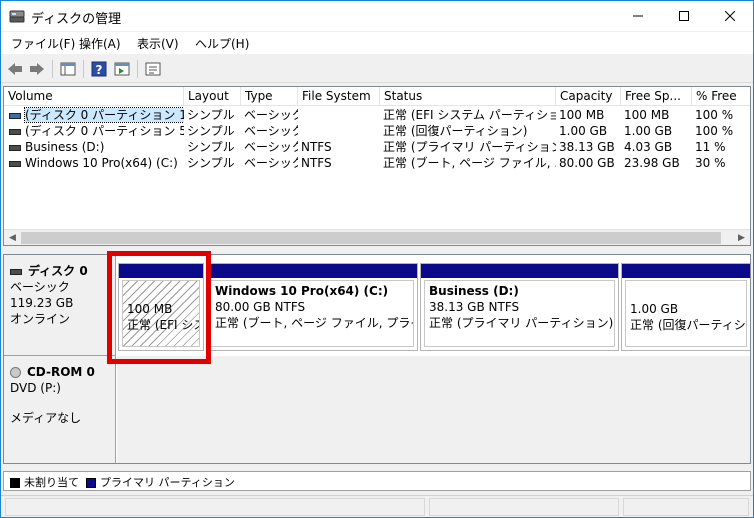 The height and width of the screenshot is (518, 754). Describe the element at coordinates (686, 313) in the screenshot. I see `partition-body: 1.00 GB 正常 (回復パーティション)` at that location.